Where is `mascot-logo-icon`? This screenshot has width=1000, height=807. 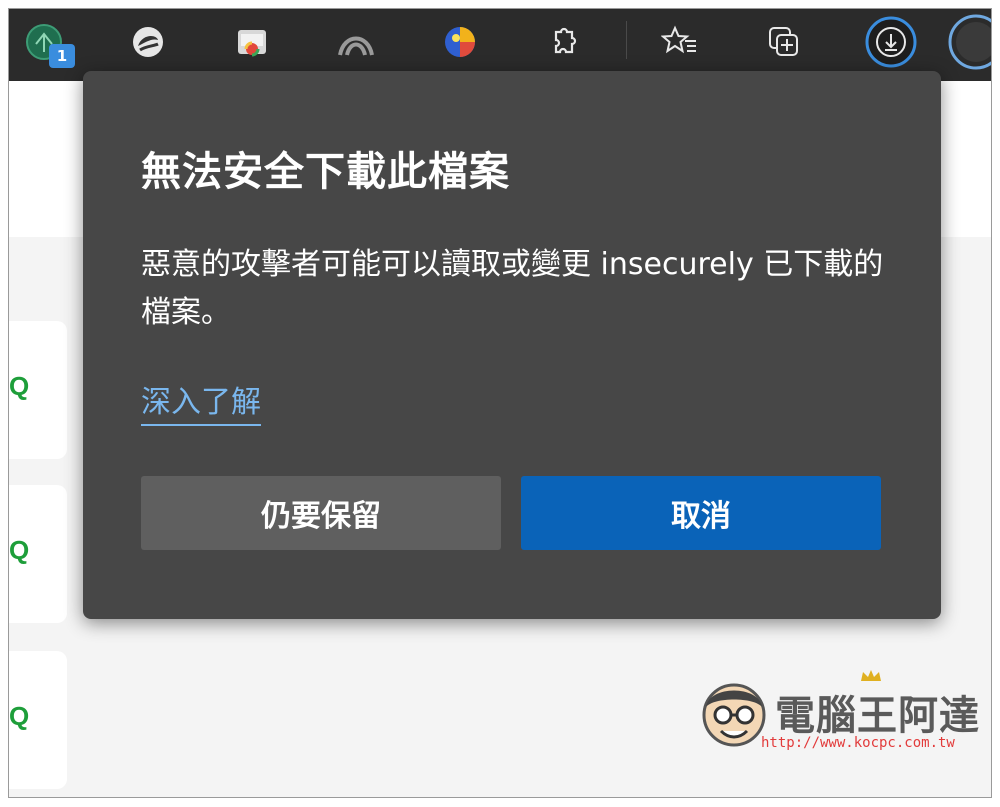
mascot-logo-icon is located at coordinates (734, 715).